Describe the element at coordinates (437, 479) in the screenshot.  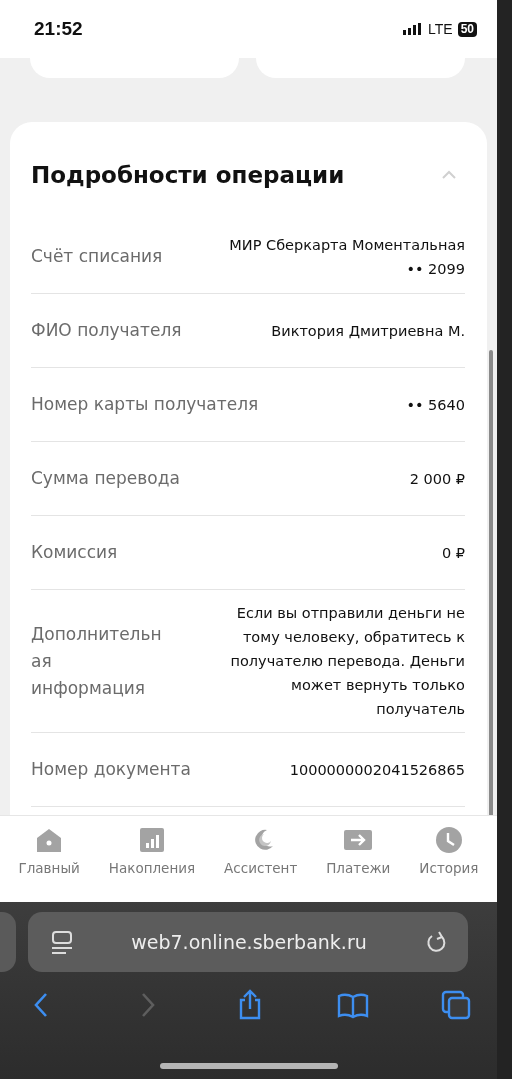
I see `row-value: 2 000 ₽` at that location.